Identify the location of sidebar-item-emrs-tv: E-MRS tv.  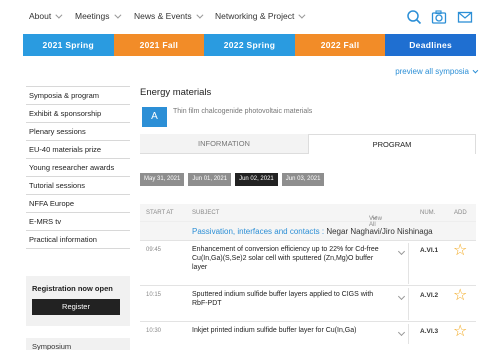
(78, 222).